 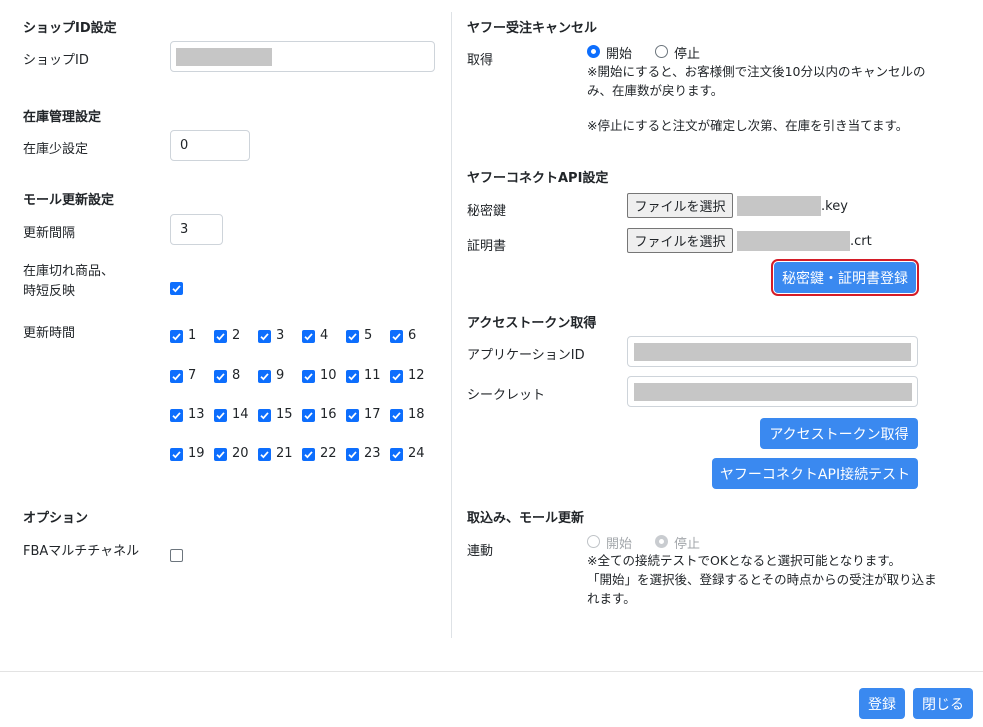 What do you see at coordinates (793, 241) in the screenshot?
I see `redacted-cert-filename` at bounding box center [793, 241].